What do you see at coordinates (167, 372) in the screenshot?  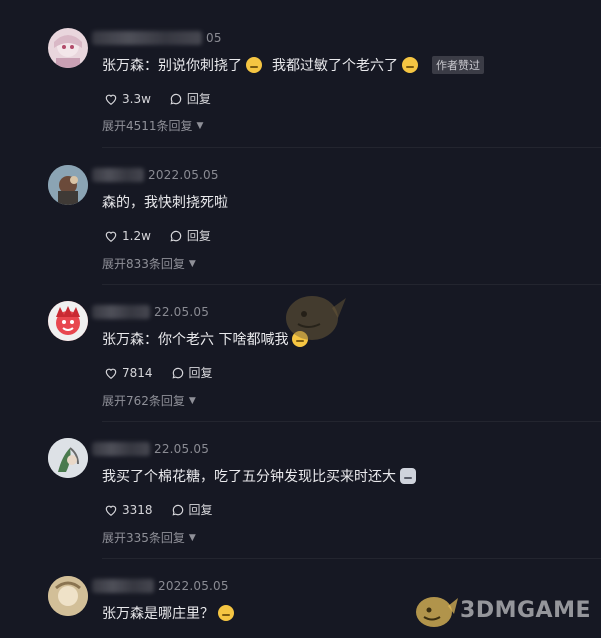 I see `comment-actions: 7814 回复` at bounding box center [167, 372].